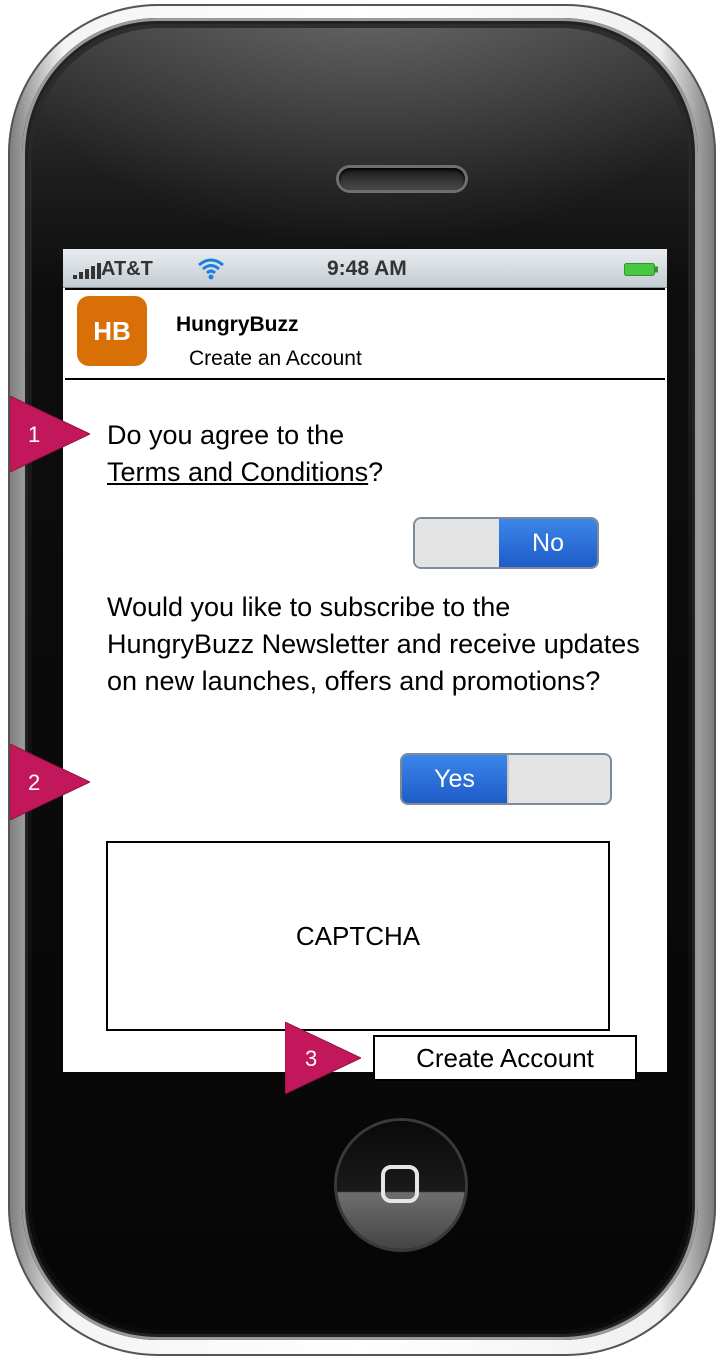 The image size is (726, 1362). I want to click on status-time: 9:48 AM, so click(367, 268).